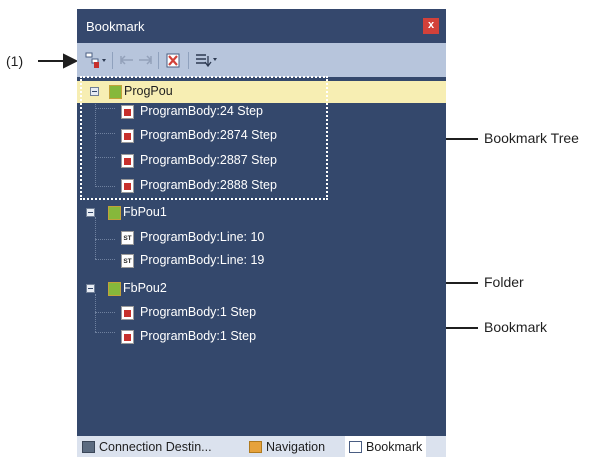 The width and height of the screenshot is (613, 459). I want to click on tree-bookmark-item: ST ProgramBody:Line: 19, so click(261, 261).